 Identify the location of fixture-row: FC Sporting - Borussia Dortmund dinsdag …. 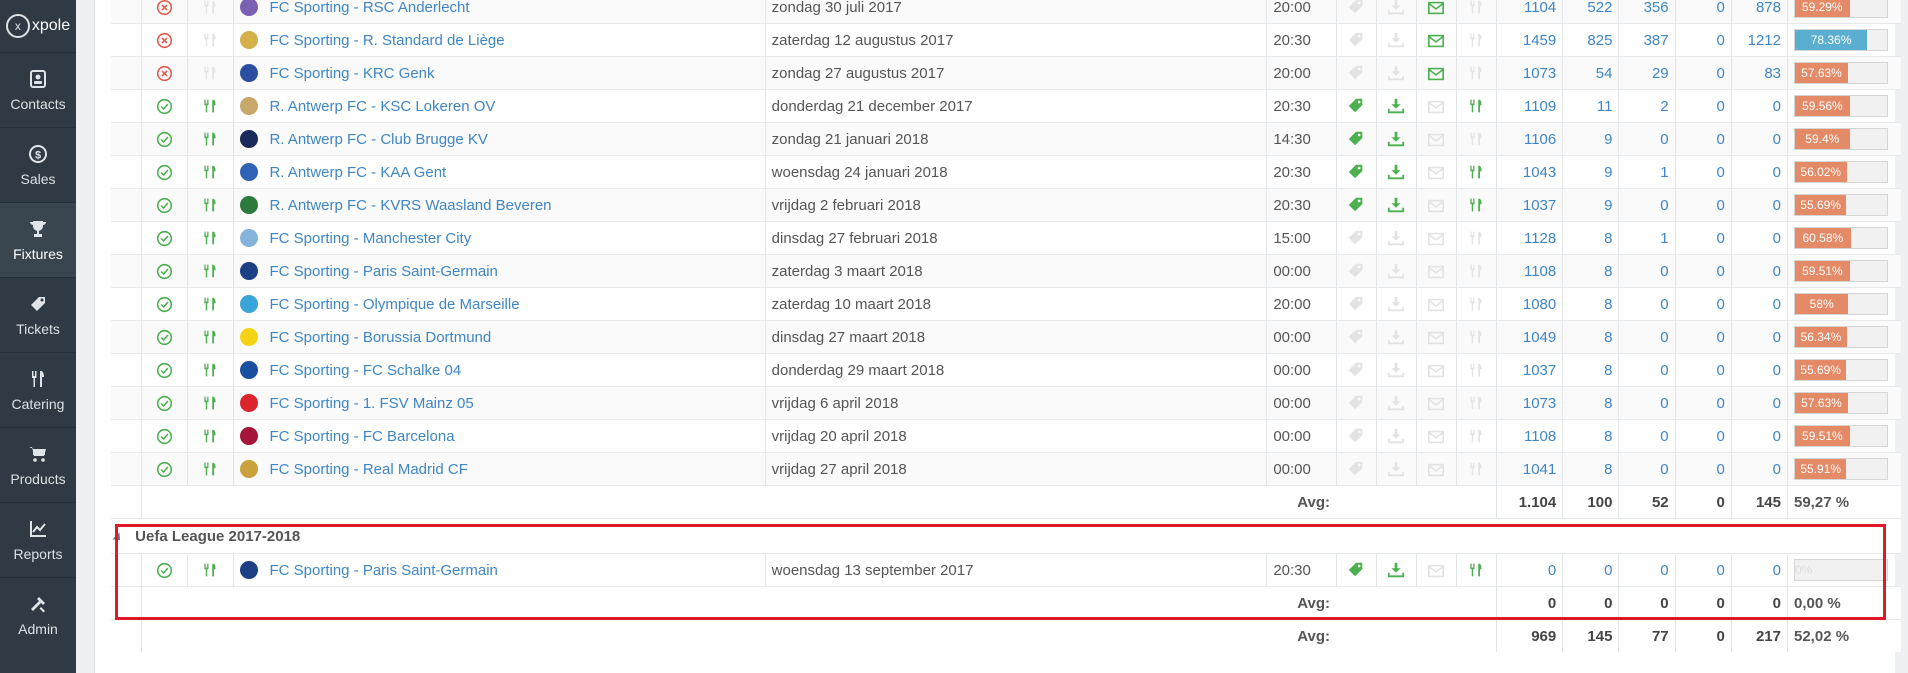
(1006, 337).